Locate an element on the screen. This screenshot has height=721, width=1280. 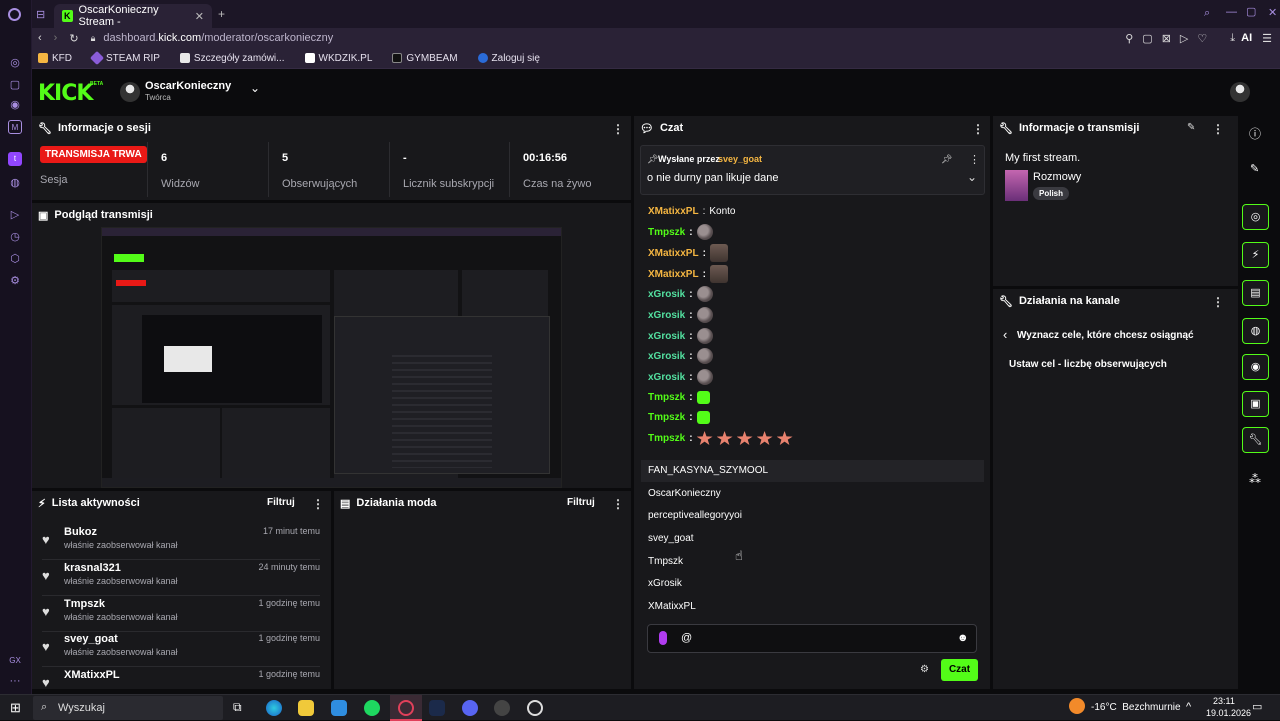
chat-message: XMatixxPL: Konto is located at coordinates (692, 211).